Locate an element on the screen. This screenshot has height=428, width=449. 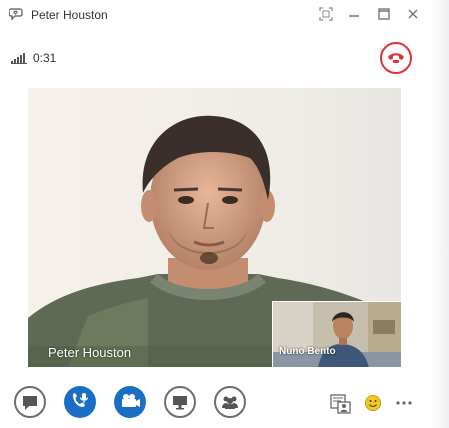
im-button is located at coordinates (30, 402).